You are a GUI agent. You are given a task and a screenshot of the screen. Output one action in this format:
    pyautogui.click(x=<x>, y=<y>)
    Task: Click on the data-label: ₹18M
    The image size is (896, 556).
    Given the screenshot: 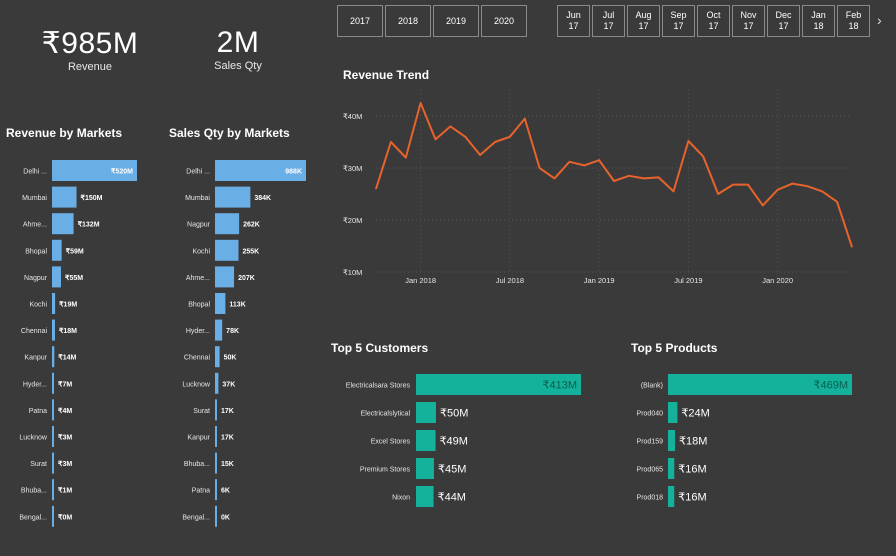 What is the action you would take?
    pyautogui.click(x=693, y=442)
    